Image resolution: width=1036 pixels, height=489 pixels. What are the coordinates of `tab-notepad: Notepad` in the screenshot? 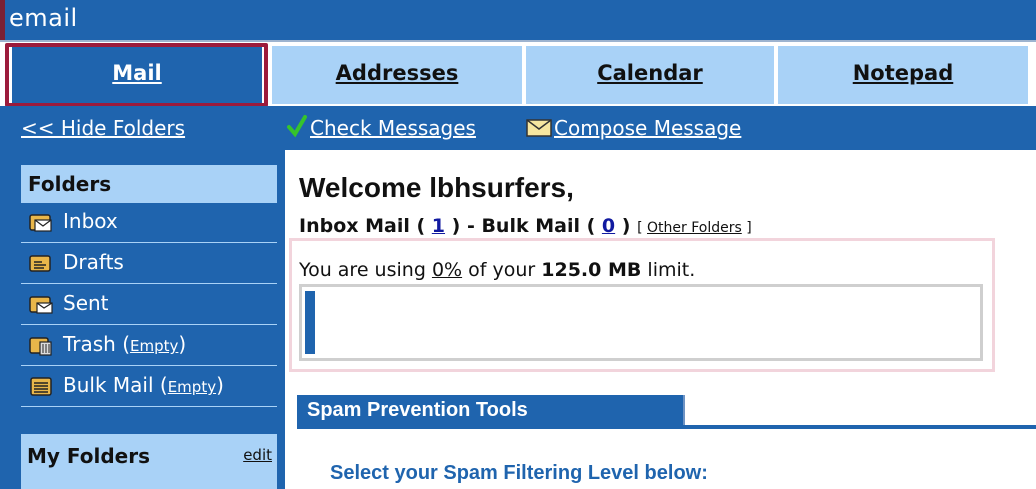 It's located at (904, 75).